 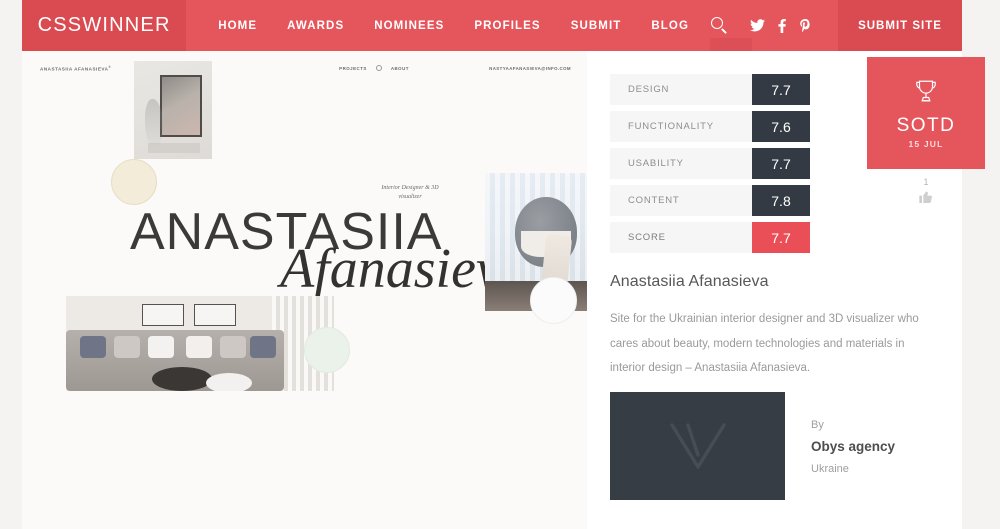 I want to click on active-tab-indicator, so click(x=731, y=44).